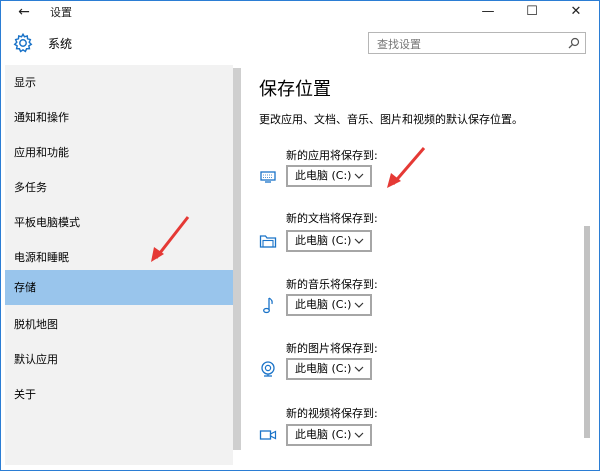 Image resolution: width=600 pixels, height=471 pixels. Describe the element at coordinates (332, 284) in the screenshot. I see `music-save-label: 新的音乐将保存到:` at that location.